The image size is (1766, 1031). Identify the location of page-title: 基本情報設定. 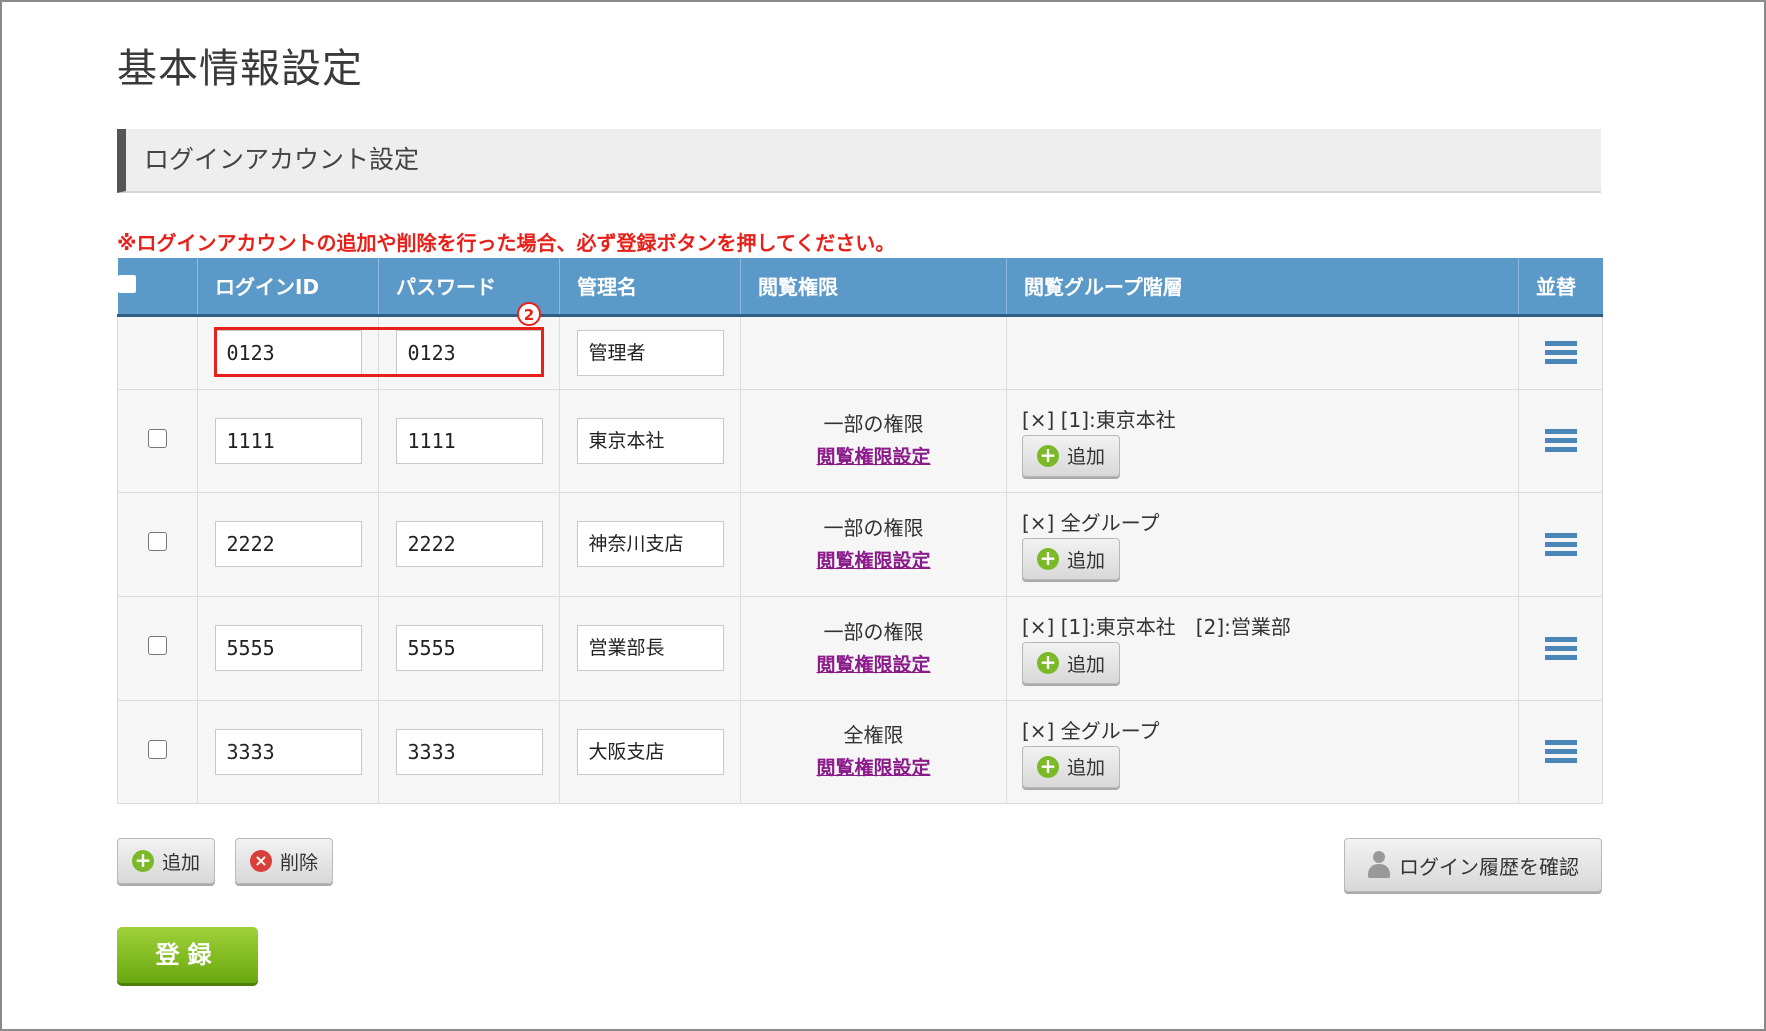
(240, 69).